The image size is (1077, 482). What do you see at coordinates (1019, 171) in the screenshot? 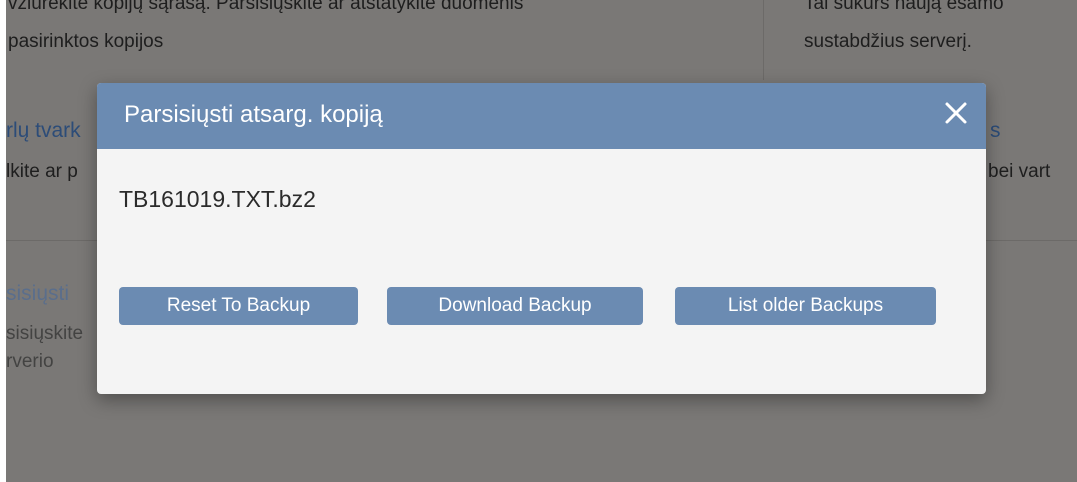
I see `bg-mid-right-desc: bei vart` at bounding box center [1019, 171].